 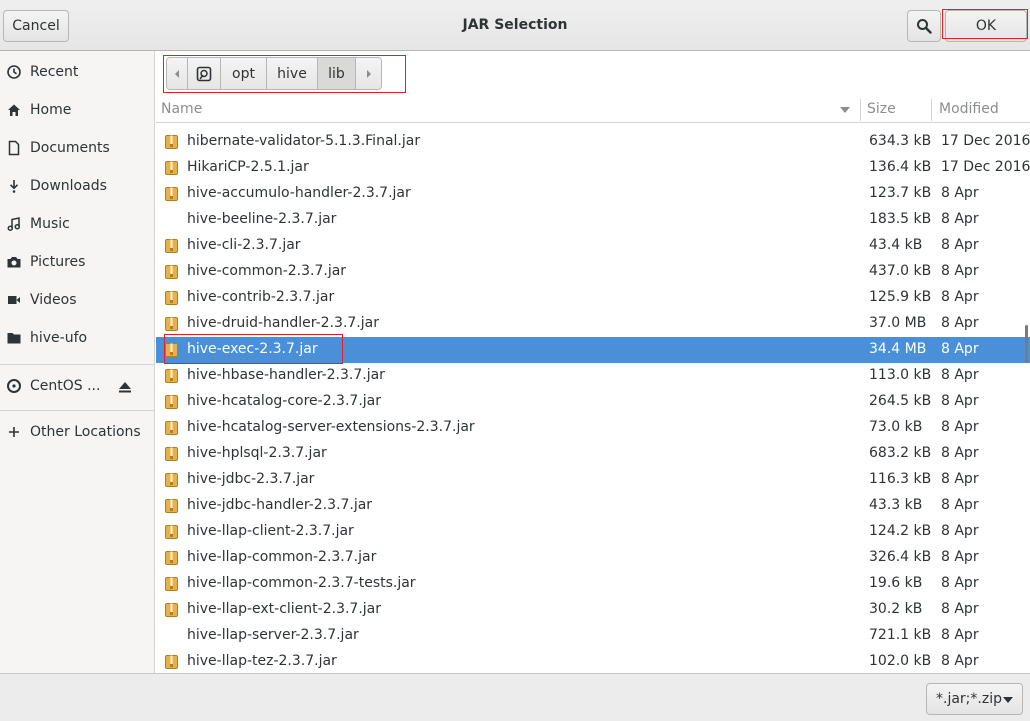 I want to click on ok-button: OK, so click(x=986, y=26).